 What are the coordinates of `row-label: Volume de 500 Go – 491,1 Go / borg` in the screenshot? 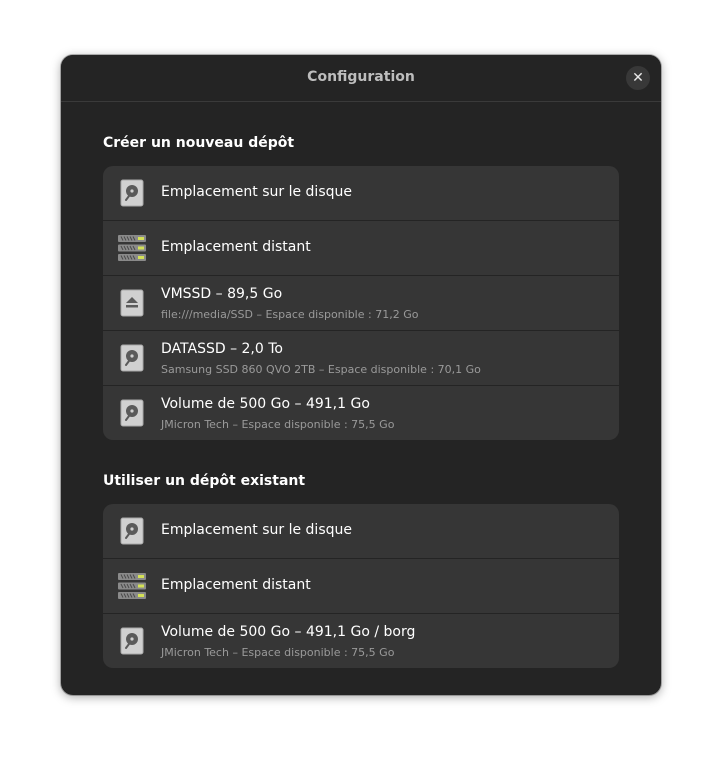 It's located at (288, 632).